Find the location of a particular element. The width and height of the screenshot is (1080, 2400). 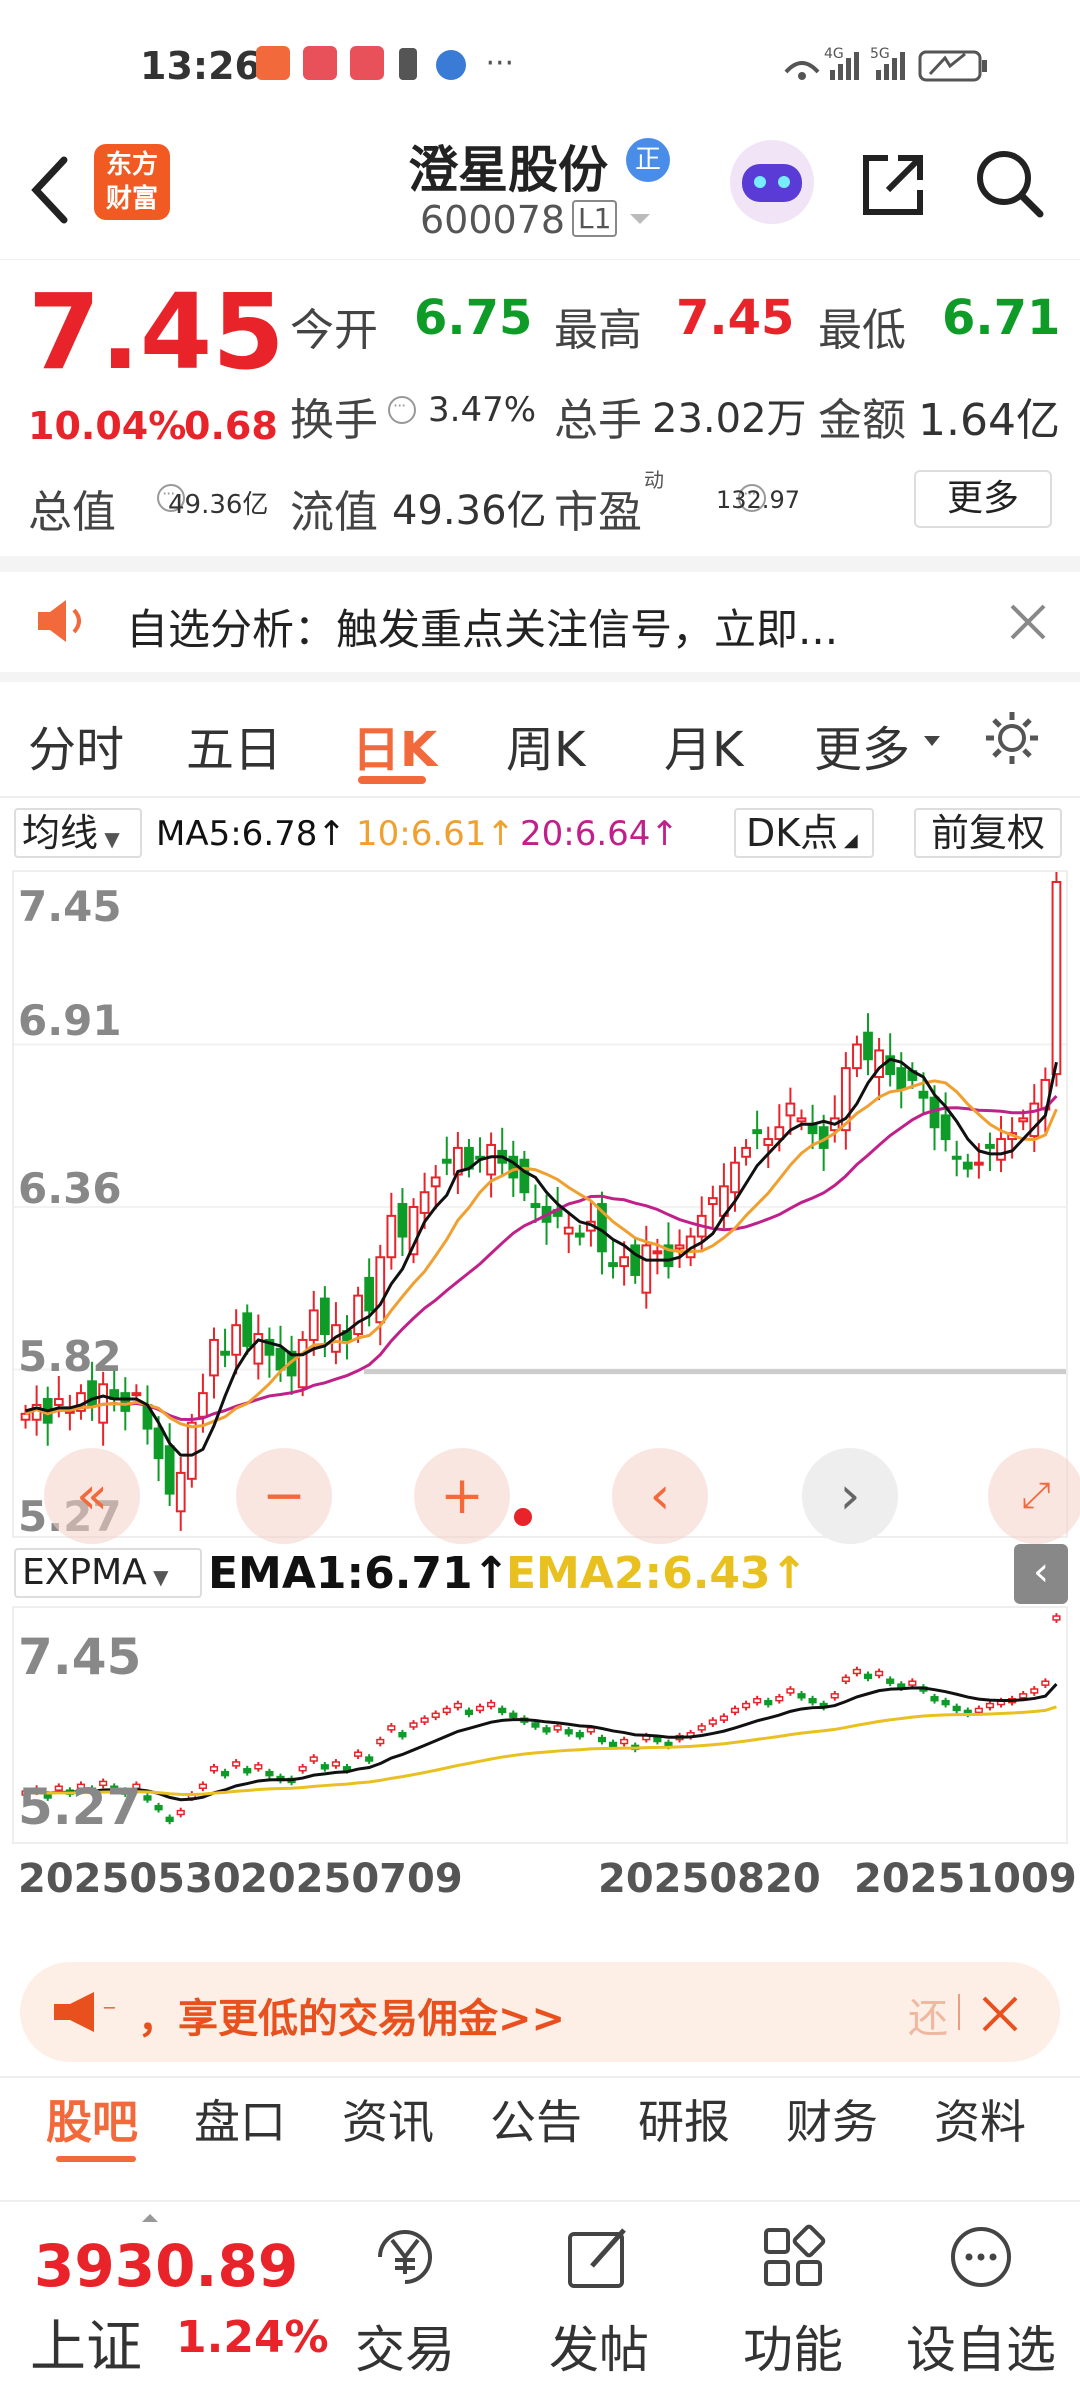

svg-text: 4G is located at coordinates (834, 54).